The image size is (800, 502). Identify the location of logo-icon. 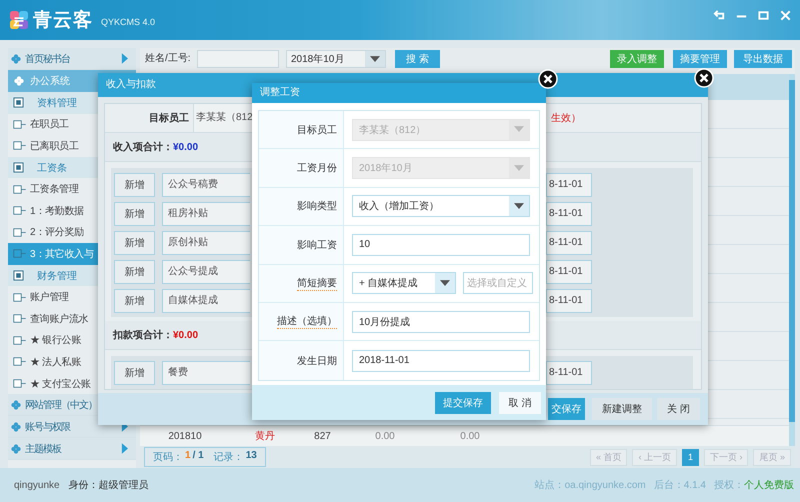
(19, 20).